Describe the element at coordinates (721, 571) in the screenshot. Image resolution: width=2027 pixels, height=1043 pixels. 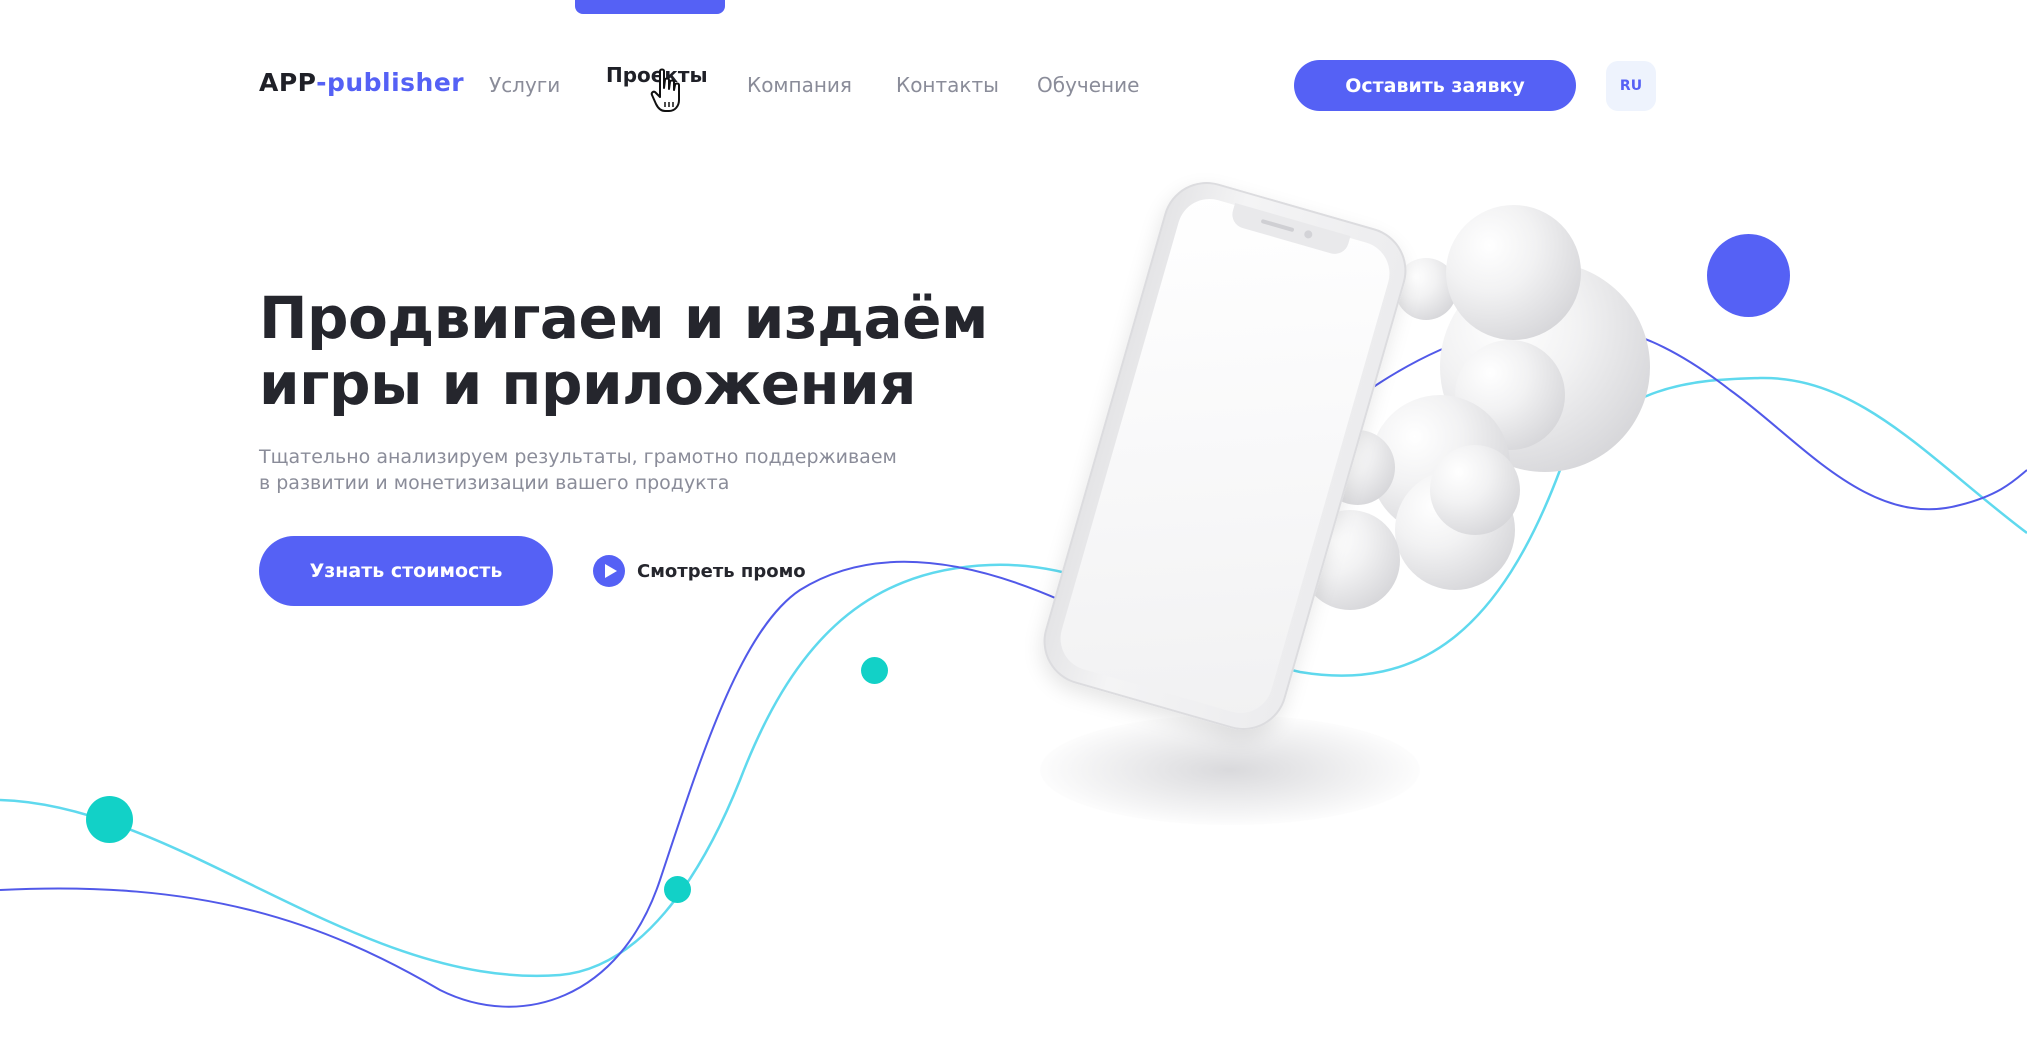
I see `watch-promo-label: Смотреть промо` at that location.